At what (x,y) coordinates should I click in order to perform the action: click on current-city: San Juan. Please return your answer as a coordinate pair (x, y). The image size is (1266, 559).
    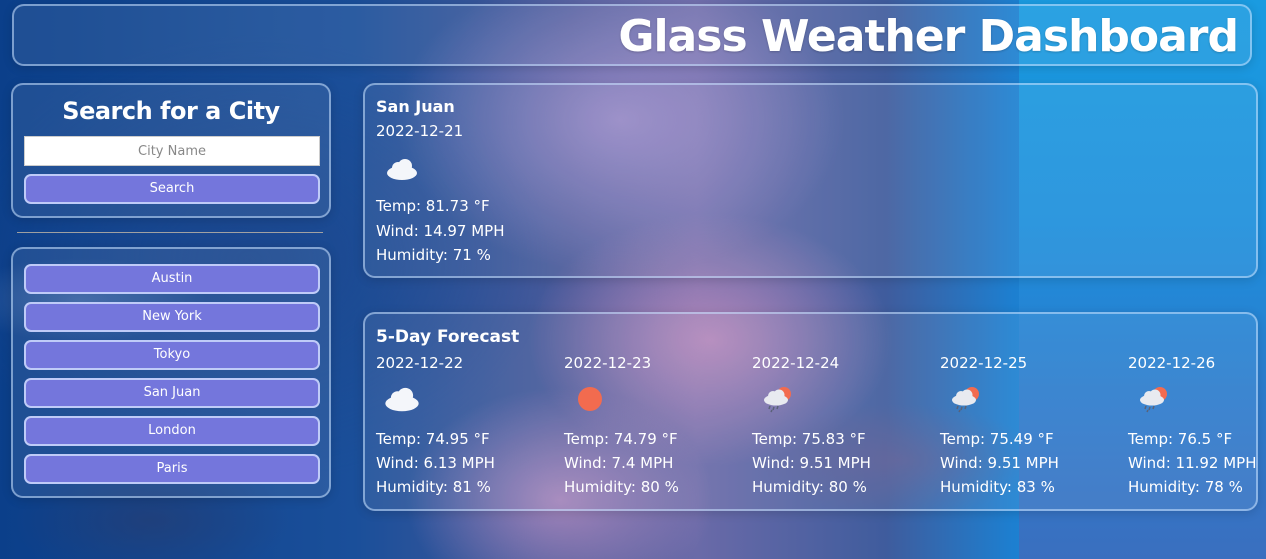
    Looking at the image, I should click on (415, 106).